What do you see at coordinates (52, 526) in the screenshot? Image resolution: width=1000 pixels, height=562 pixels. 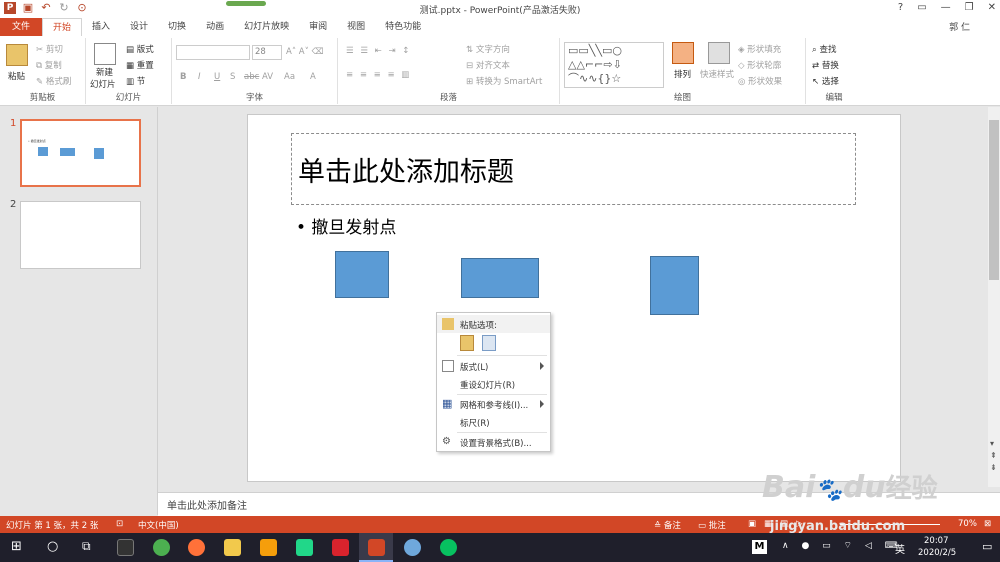 I see `slide-counter: 幻灯片 第 1 张，共 2 张` at bounding box center [52, 526].